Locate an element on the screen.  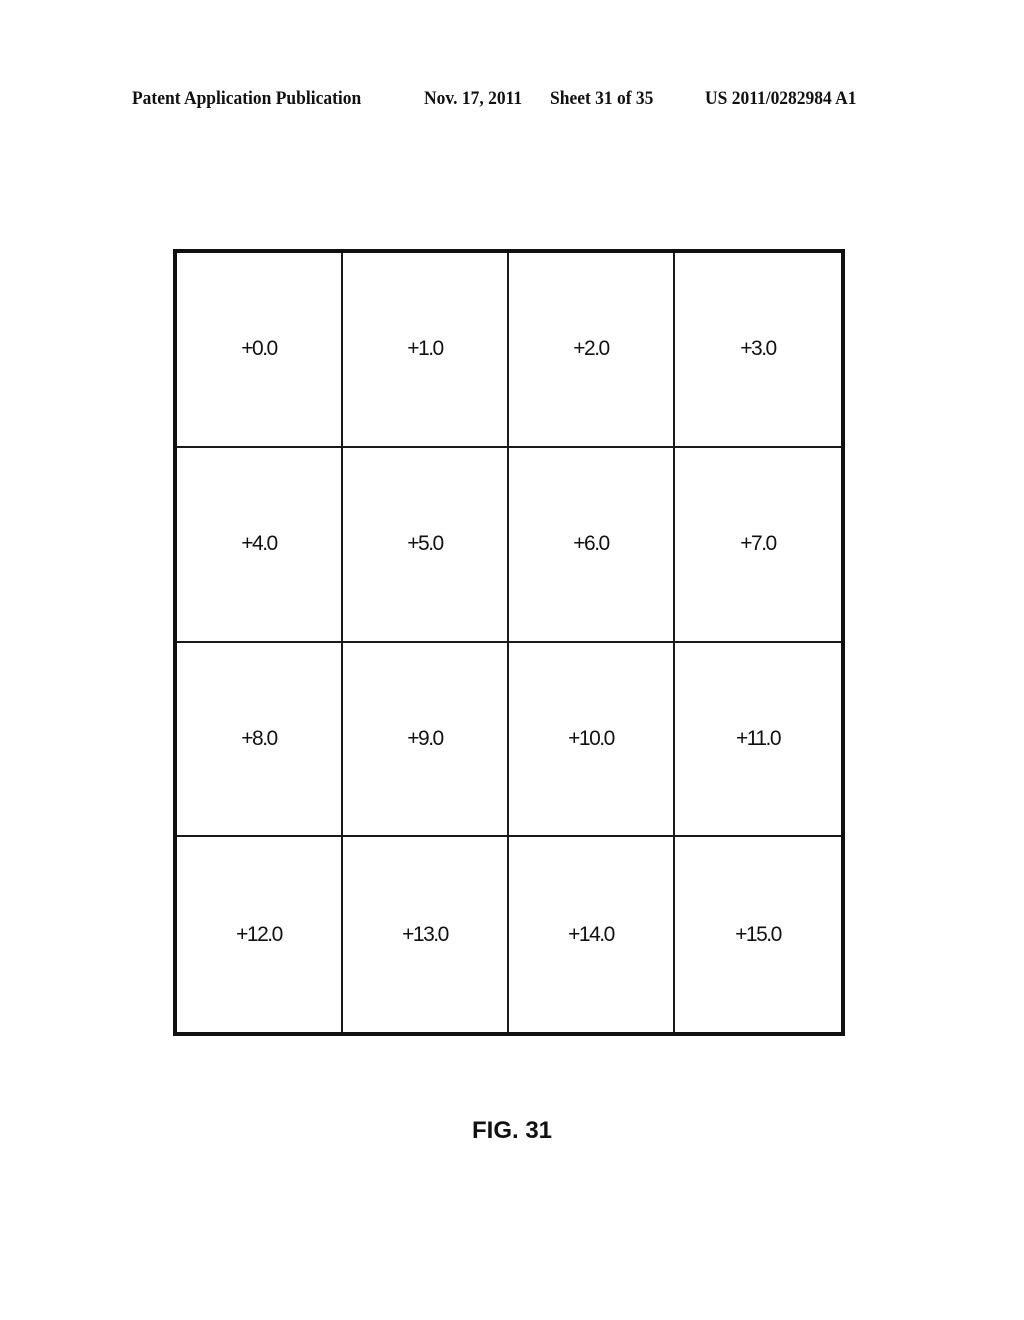
publication-date: Nov. 17, 2011 is located at coordinates (473, 98).